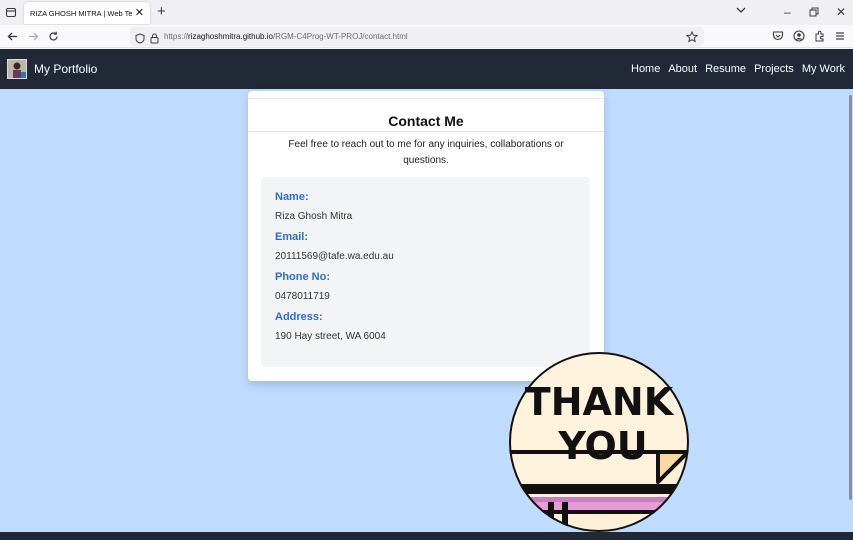  What do you see at coordinates (11, 12) in the screenshot?
I see `tab-list-icon` at bounding box center [11, 12].